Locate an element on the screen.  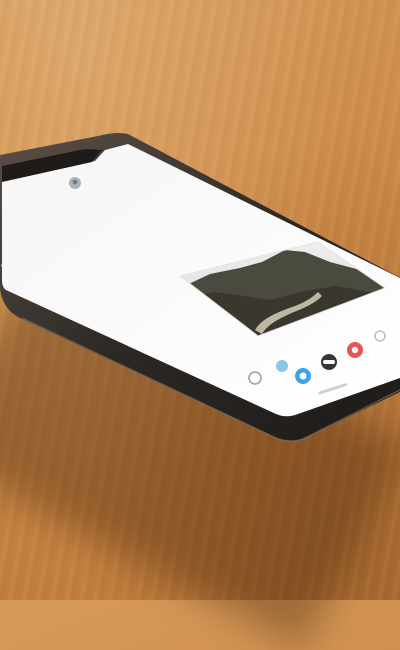
memoji-icon-face is located at coordinates (329, 362).